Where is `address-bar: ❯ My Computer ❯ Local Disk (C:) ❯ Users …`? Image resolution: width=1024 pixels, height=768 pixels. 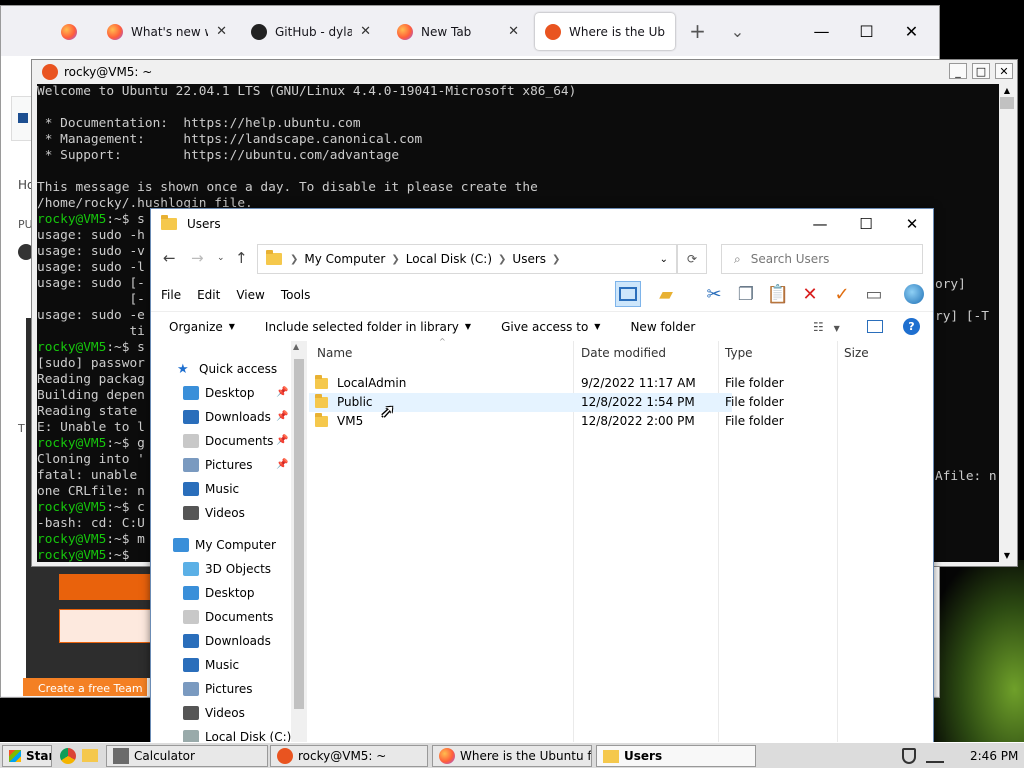 address-bar: ❯ My Computer ❯ Local Disk (C:) ❯ Users … is located at coordinates (467, 259).